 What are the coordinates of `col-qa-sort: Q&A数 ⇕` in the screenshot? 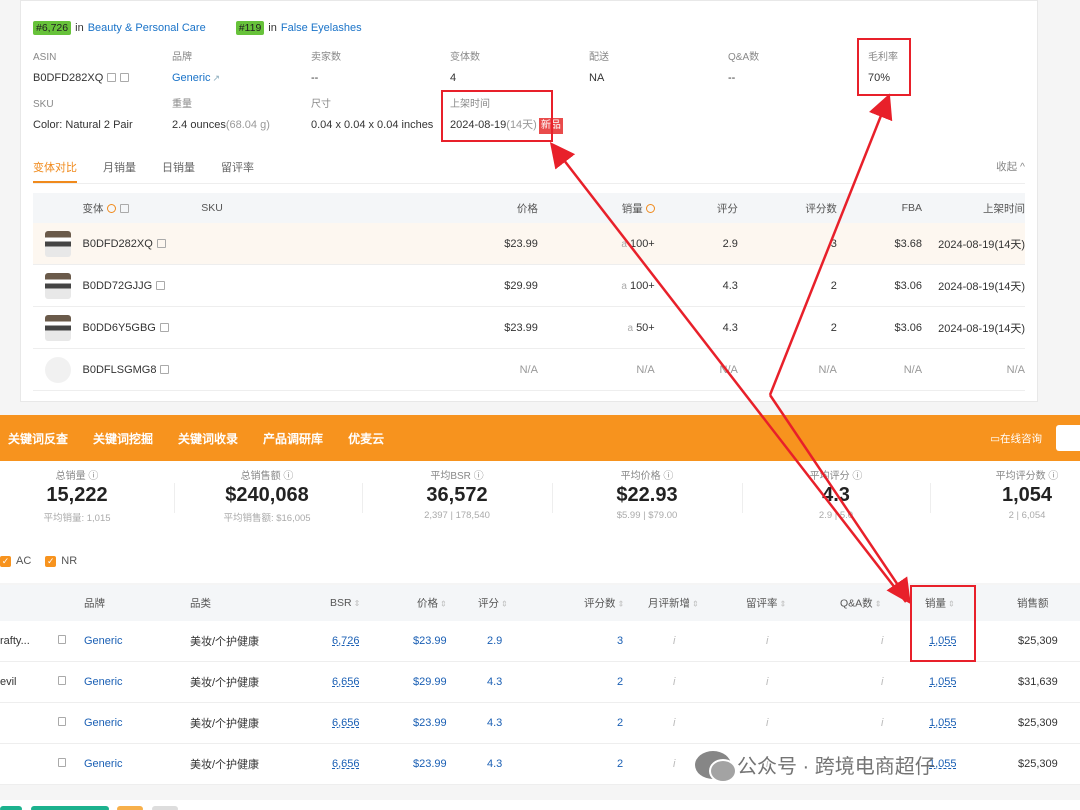 It's located at (860, 603).